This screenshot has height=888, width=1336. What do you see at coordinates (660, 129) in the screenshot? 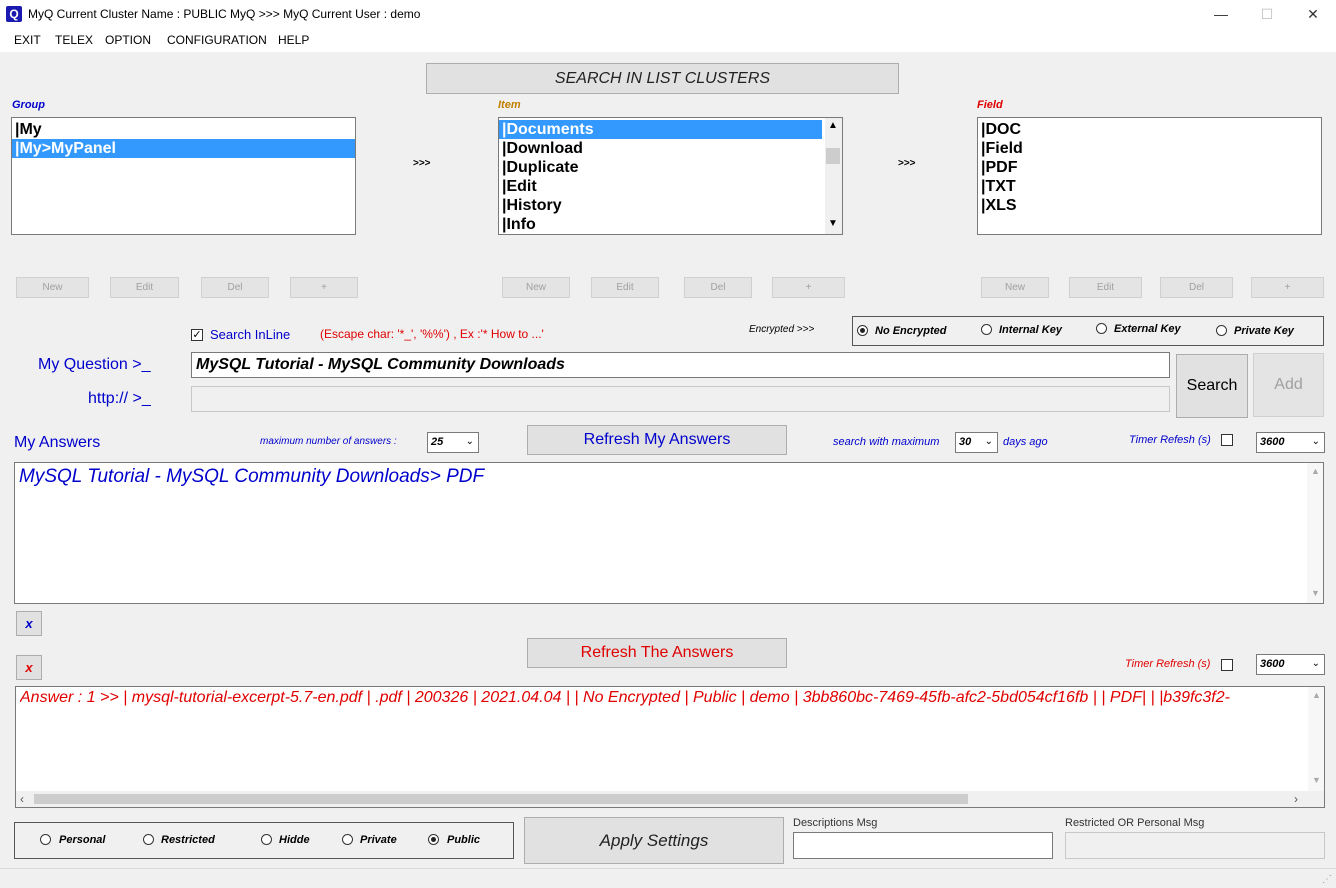
I see `item-item-selected: |Documents` at bounding box center [660, 129].